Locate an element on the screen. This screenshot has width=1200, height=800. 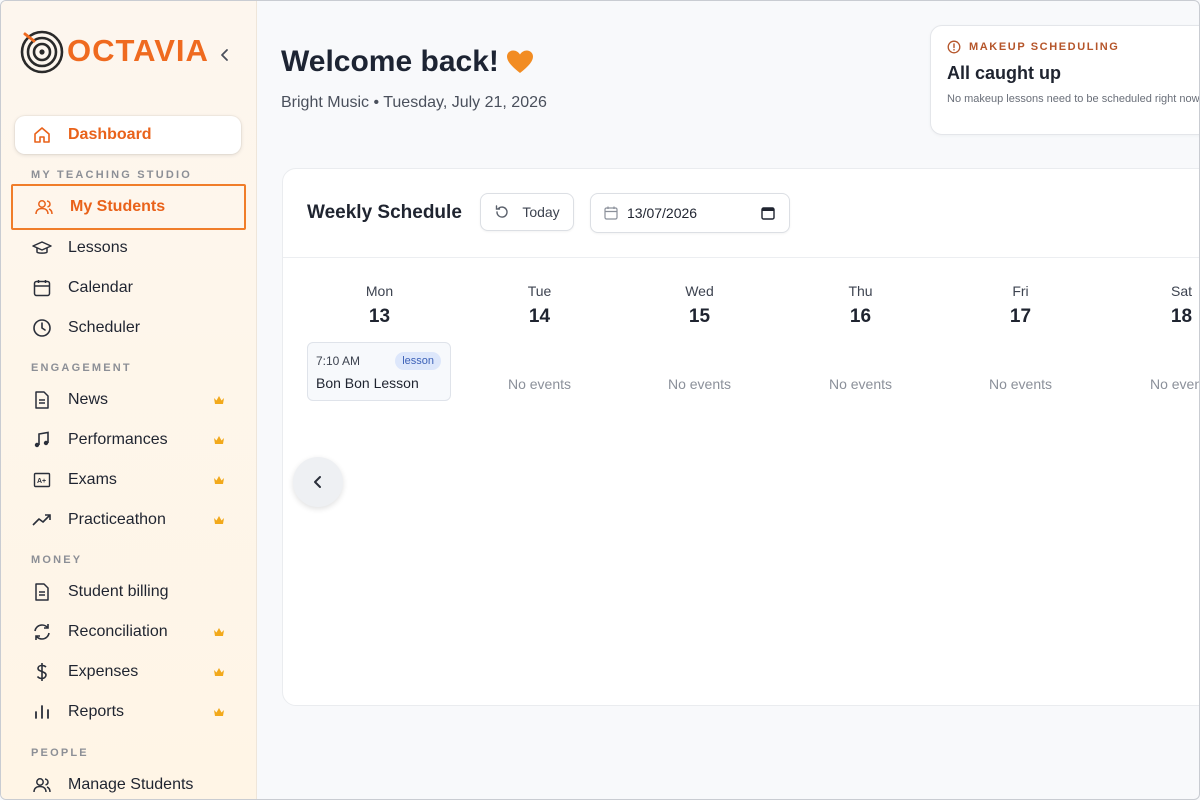
collapse-sidebar-button is located at coordinates (225, 55).